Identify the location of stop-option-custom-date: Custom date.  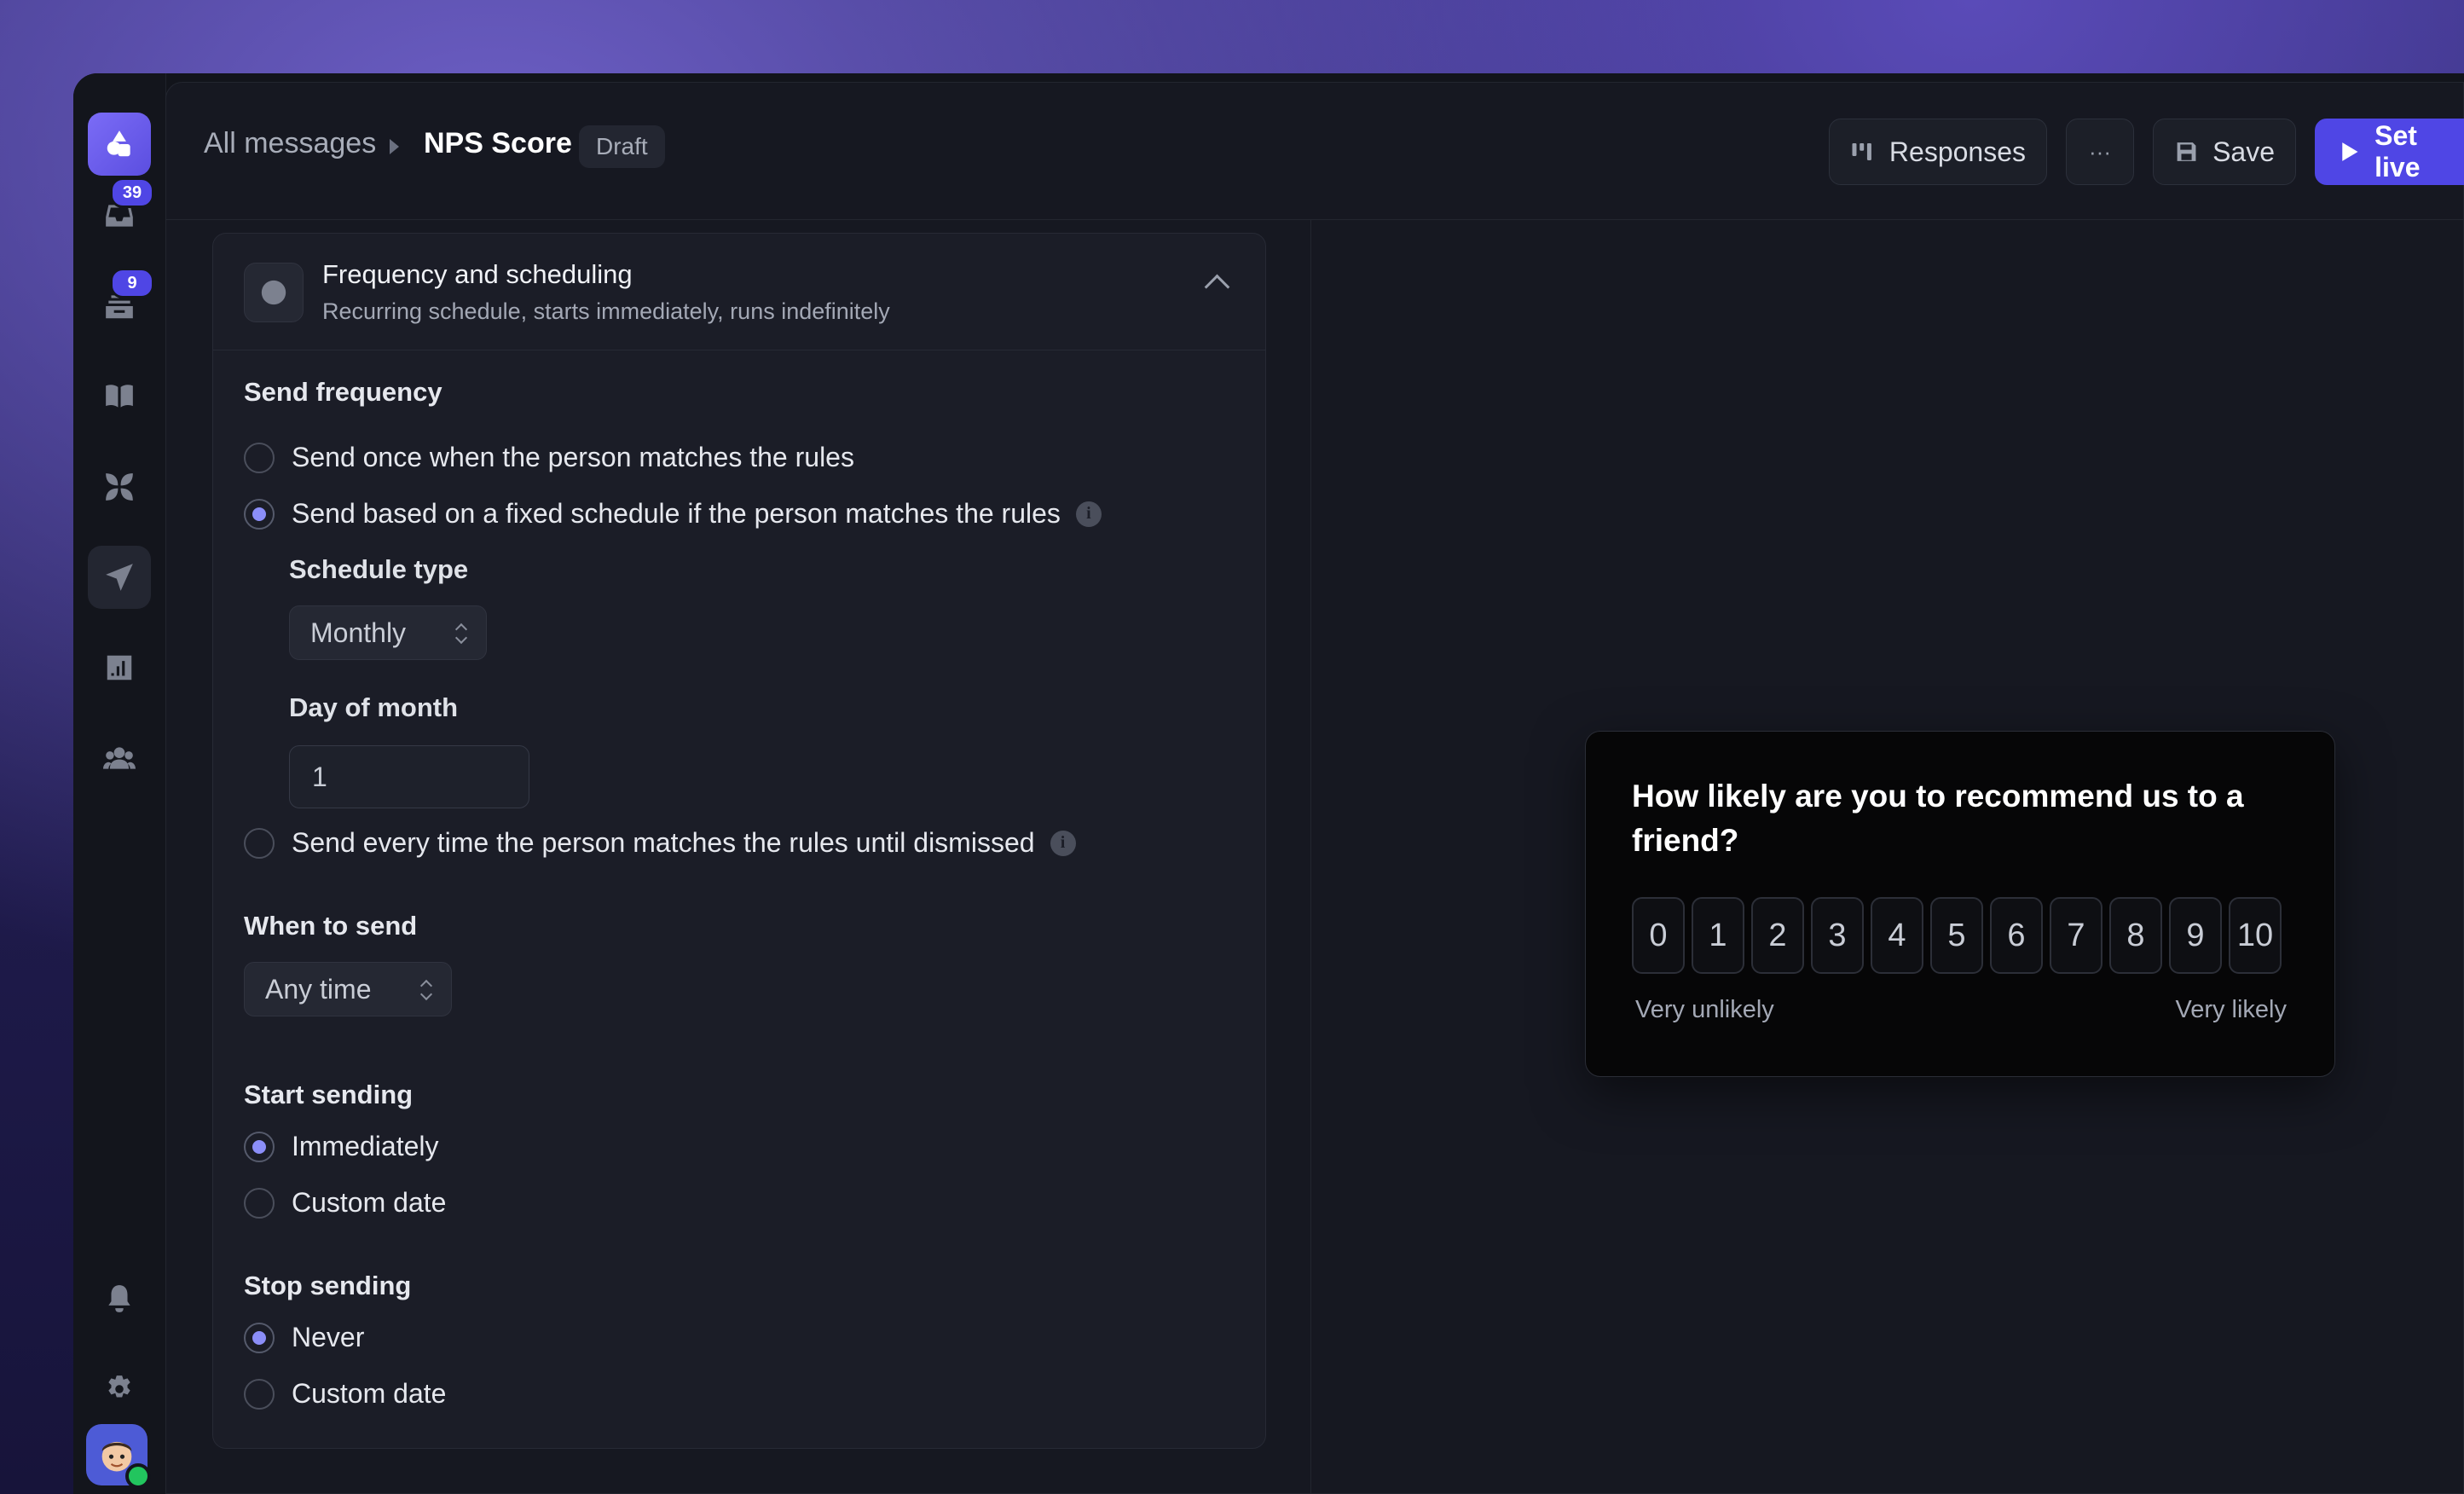
(345, 1394).